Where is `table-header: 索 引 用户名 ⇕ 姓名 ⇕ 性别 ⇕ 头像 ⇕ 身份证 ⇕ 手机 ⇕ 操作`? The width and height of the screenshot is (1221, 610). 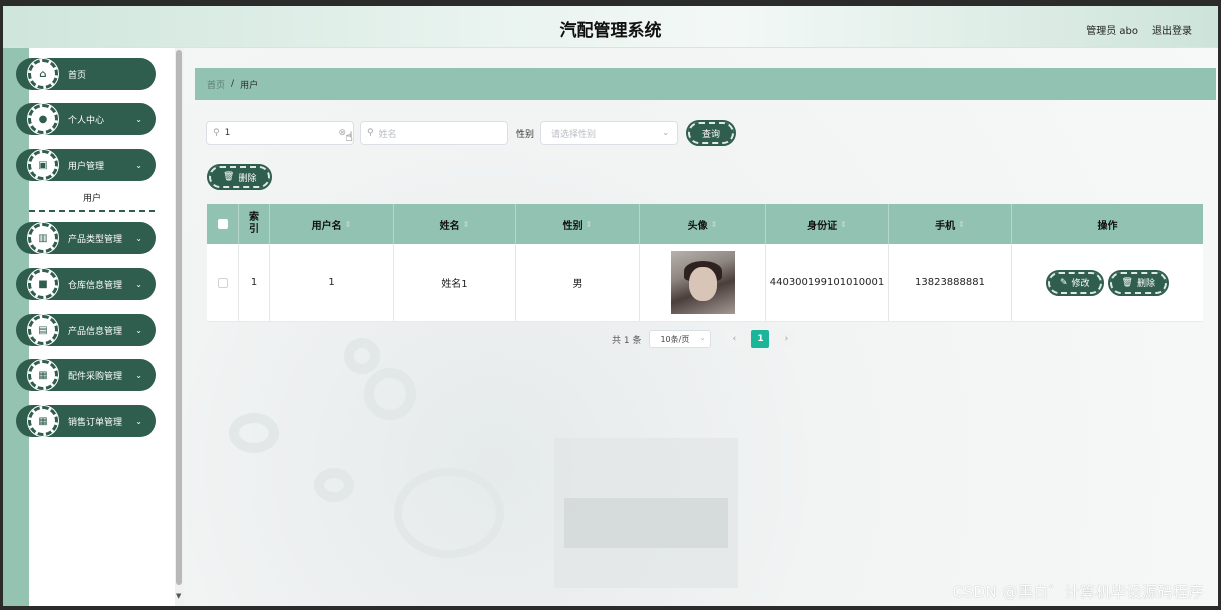 table-header: 索 引 用户名 ⇕ 姓名 ⇕ 性别 ⇕ 头像 ⇕ 身份证 ⇕ 手机 ⇕ 操作 is located at coordinates (705, 224).